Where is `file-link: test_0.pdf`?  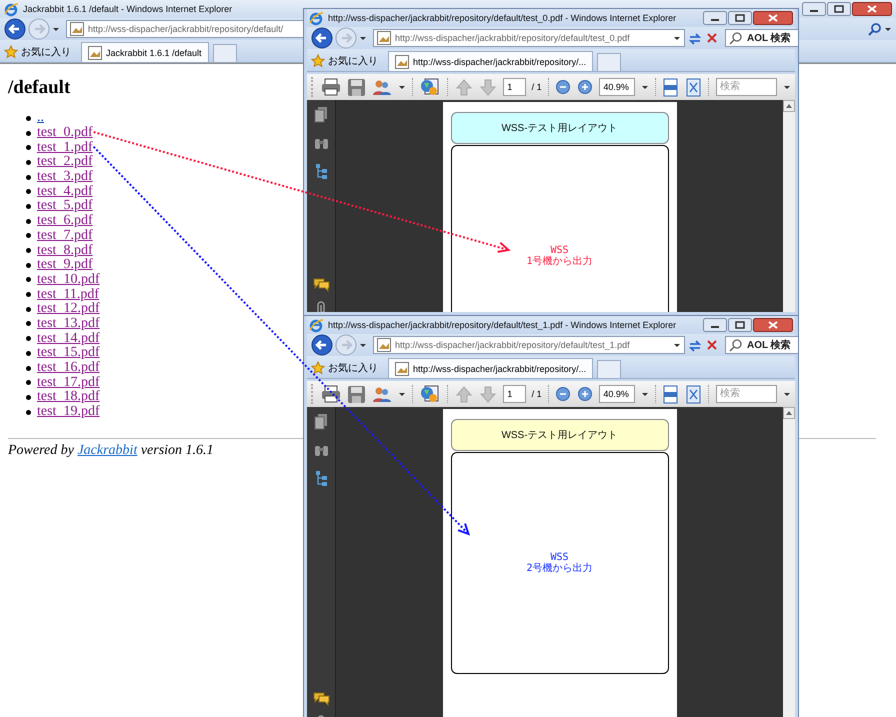
file-link: test_0.pdf is located at coordinates (65, 133).